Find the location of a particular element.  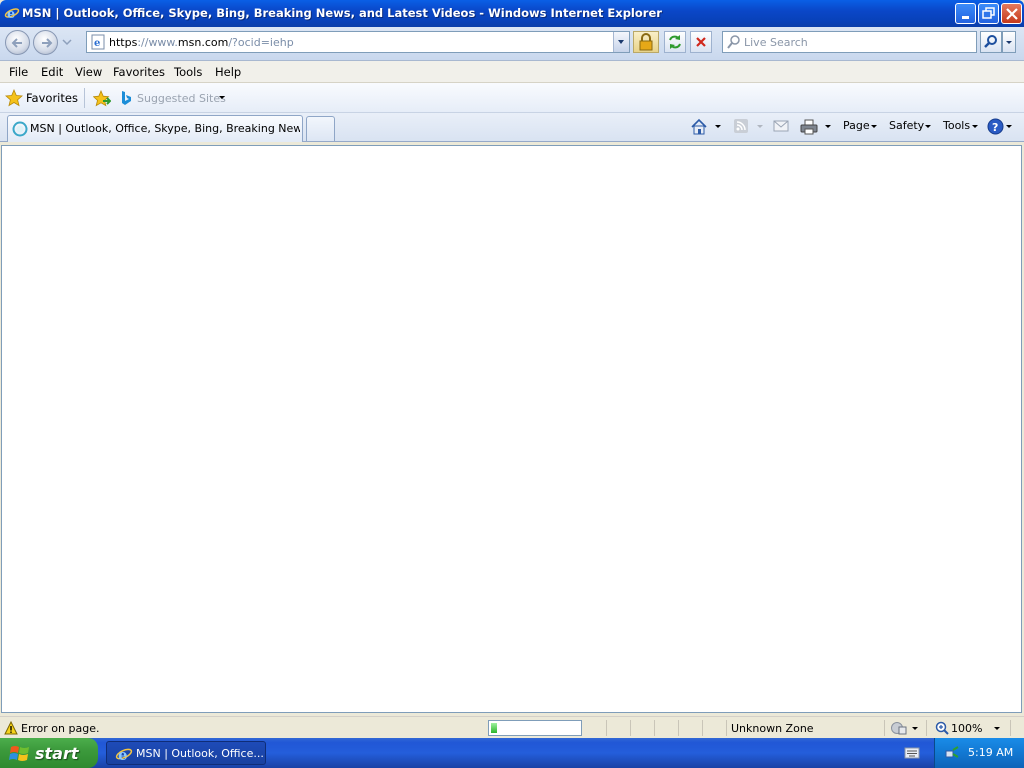

home-dropdown-icon is located at coordinates (718, 126).